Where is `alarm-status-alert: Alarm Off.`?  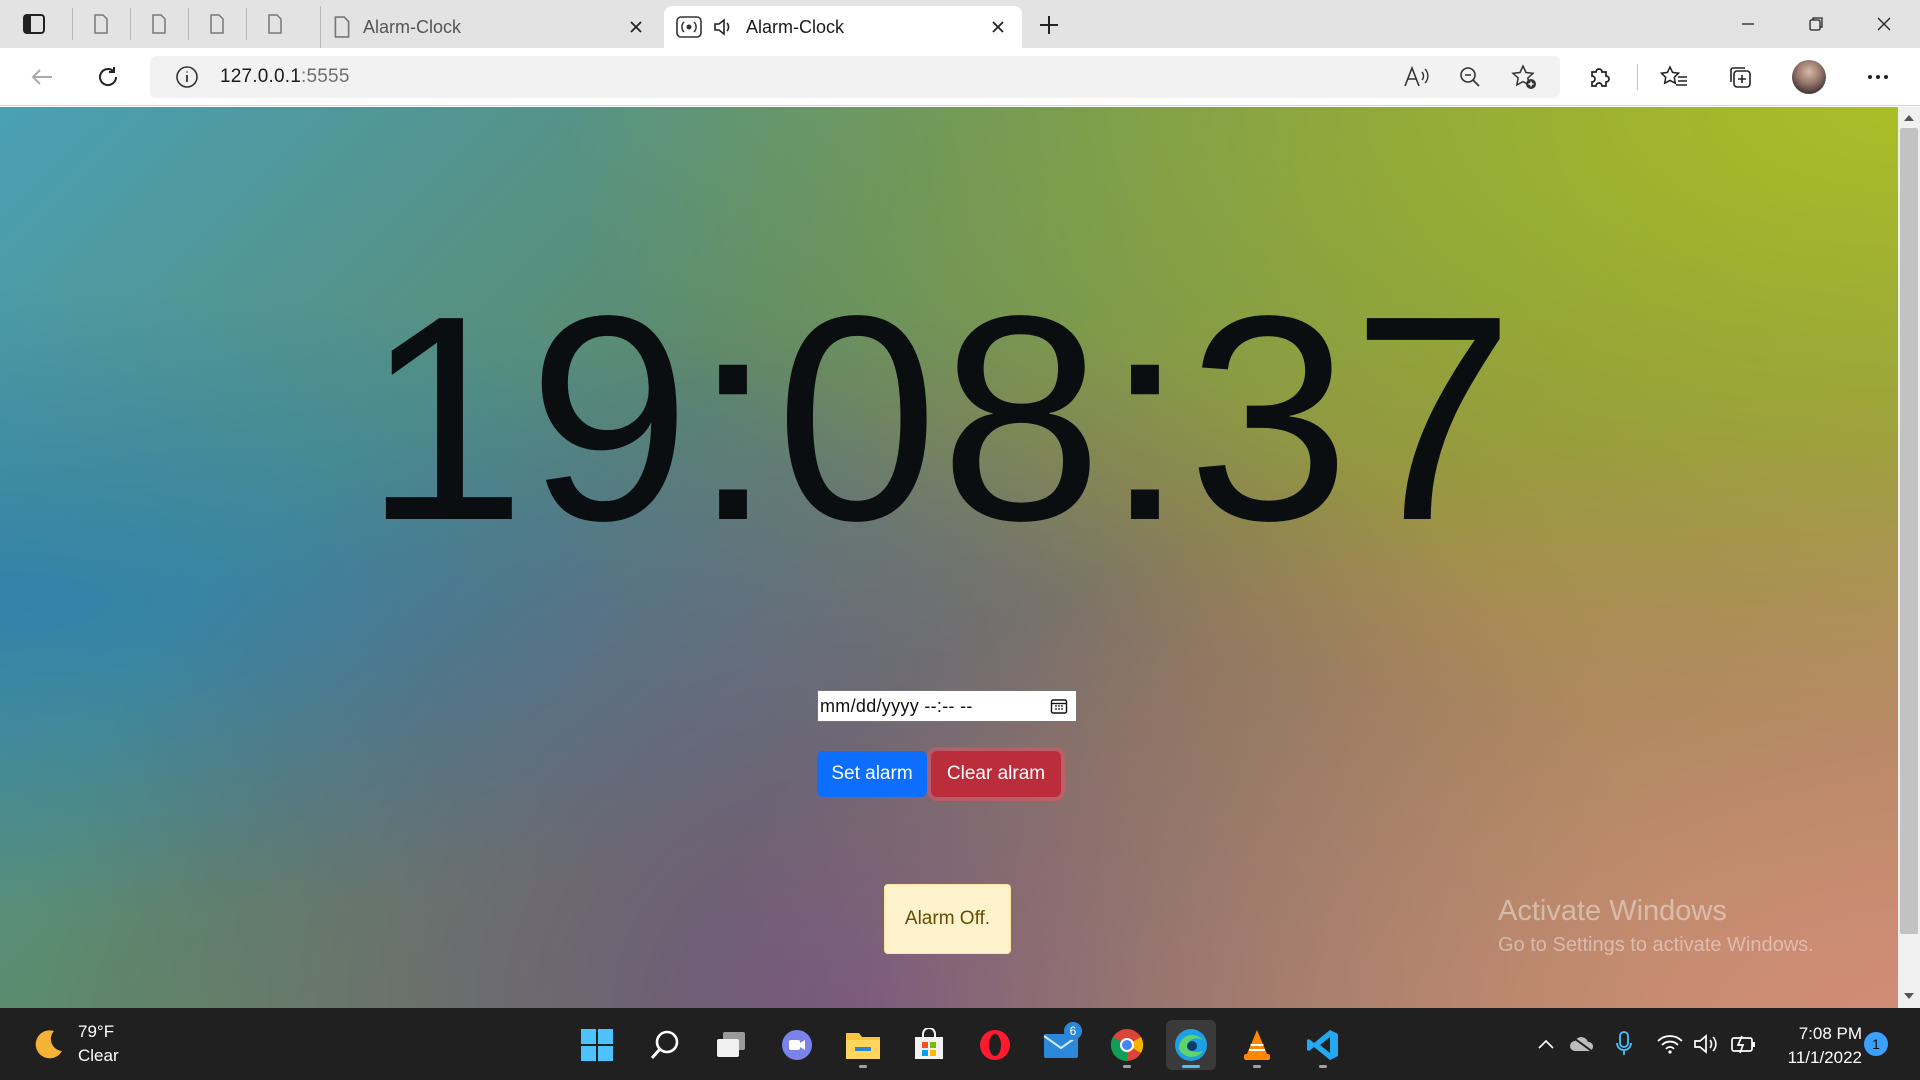
alarm-status-alert: Alarm Off. is located at coordinates (947, 919).